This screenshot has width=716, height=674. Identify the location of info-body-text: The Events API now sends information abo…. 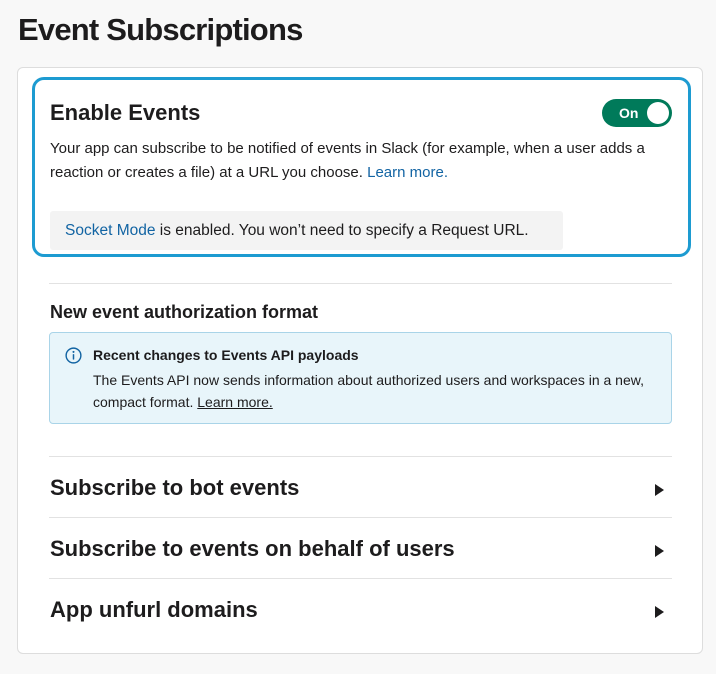
(368, 391).